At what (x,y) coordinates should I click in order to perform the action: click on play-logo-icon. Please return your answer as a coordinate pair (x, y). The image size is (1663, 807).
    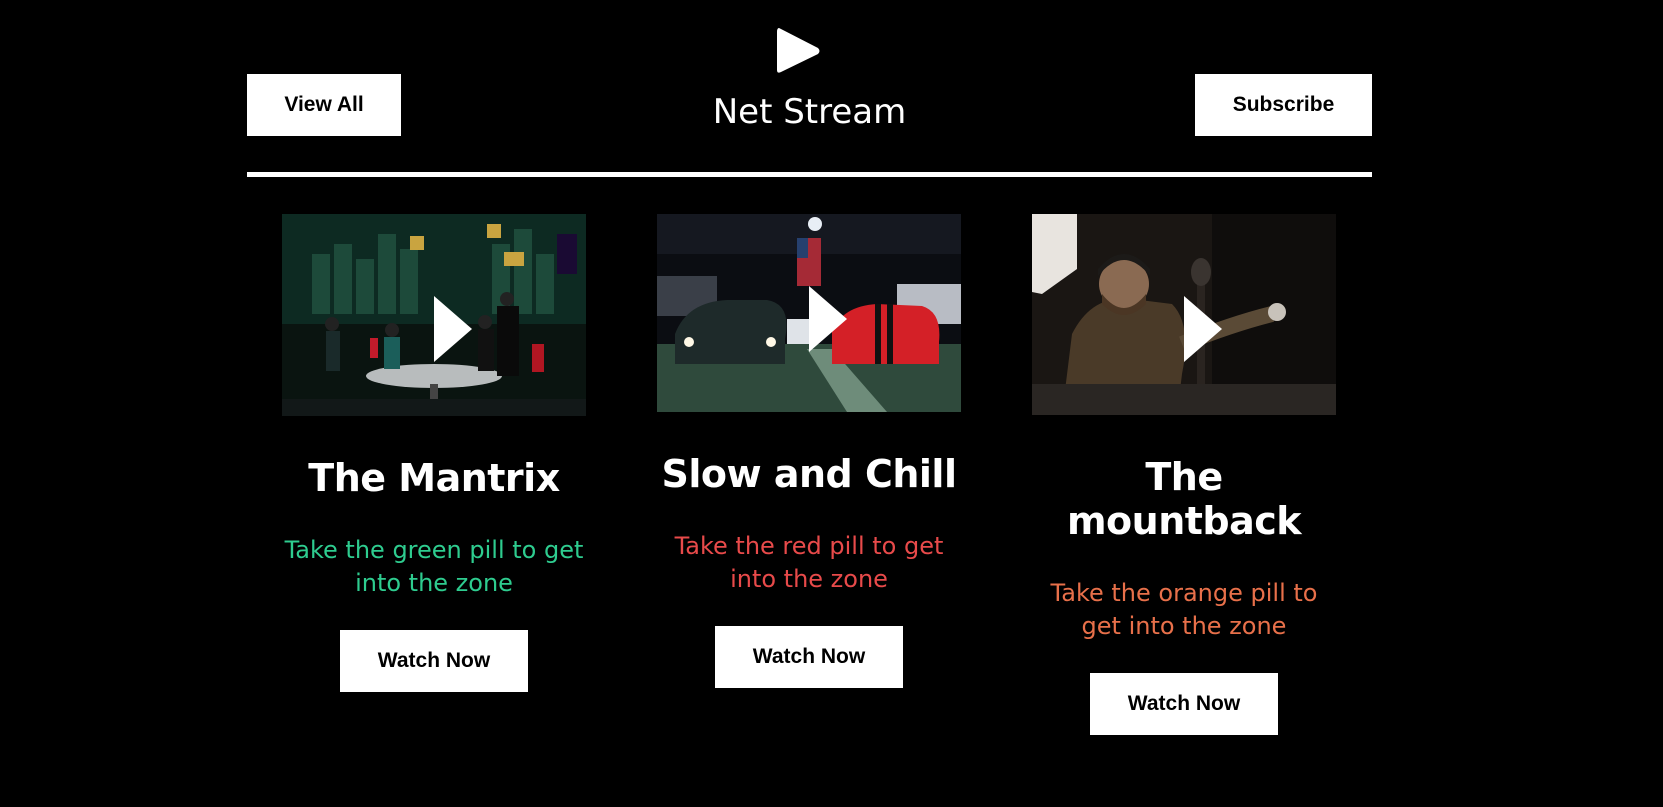
    Looking at the image, I should click on (798, 50).